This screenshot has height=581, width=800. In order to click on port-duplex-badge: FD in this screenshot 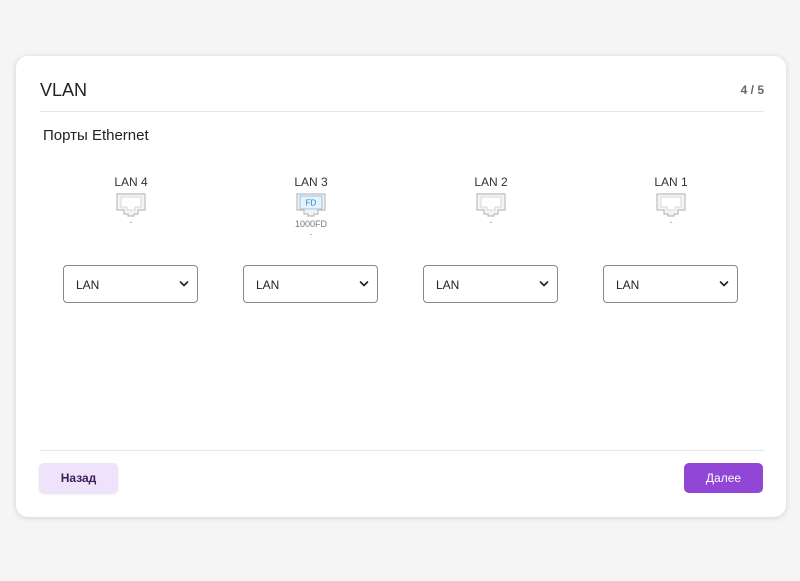, I will do `click(311, 203)`.